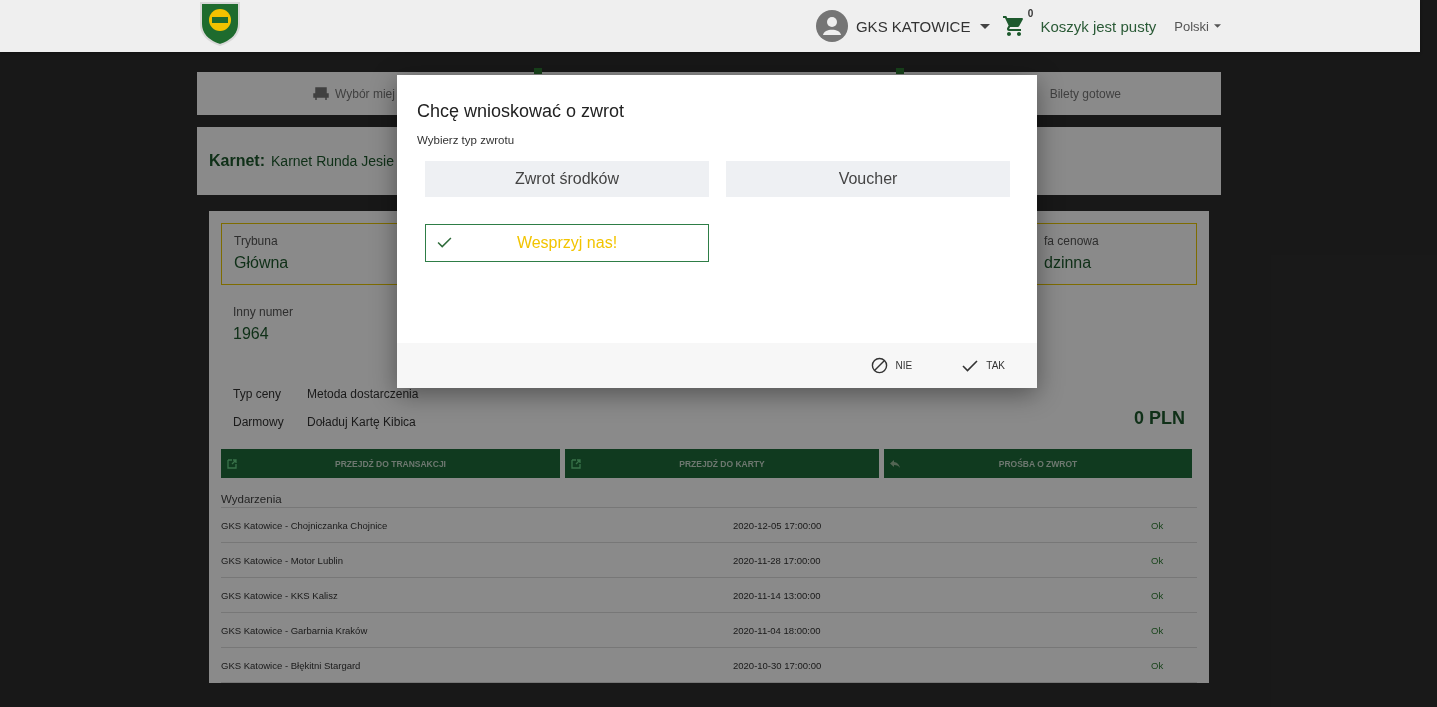  I want to click on cart-link: Koszyk jest pusty, so click(1098, 26).